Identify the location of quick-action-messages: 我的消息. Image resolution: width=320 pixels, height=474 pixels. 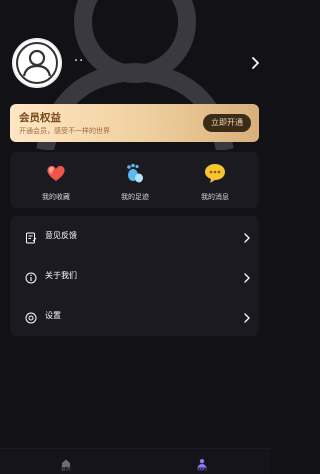
(215, 184).